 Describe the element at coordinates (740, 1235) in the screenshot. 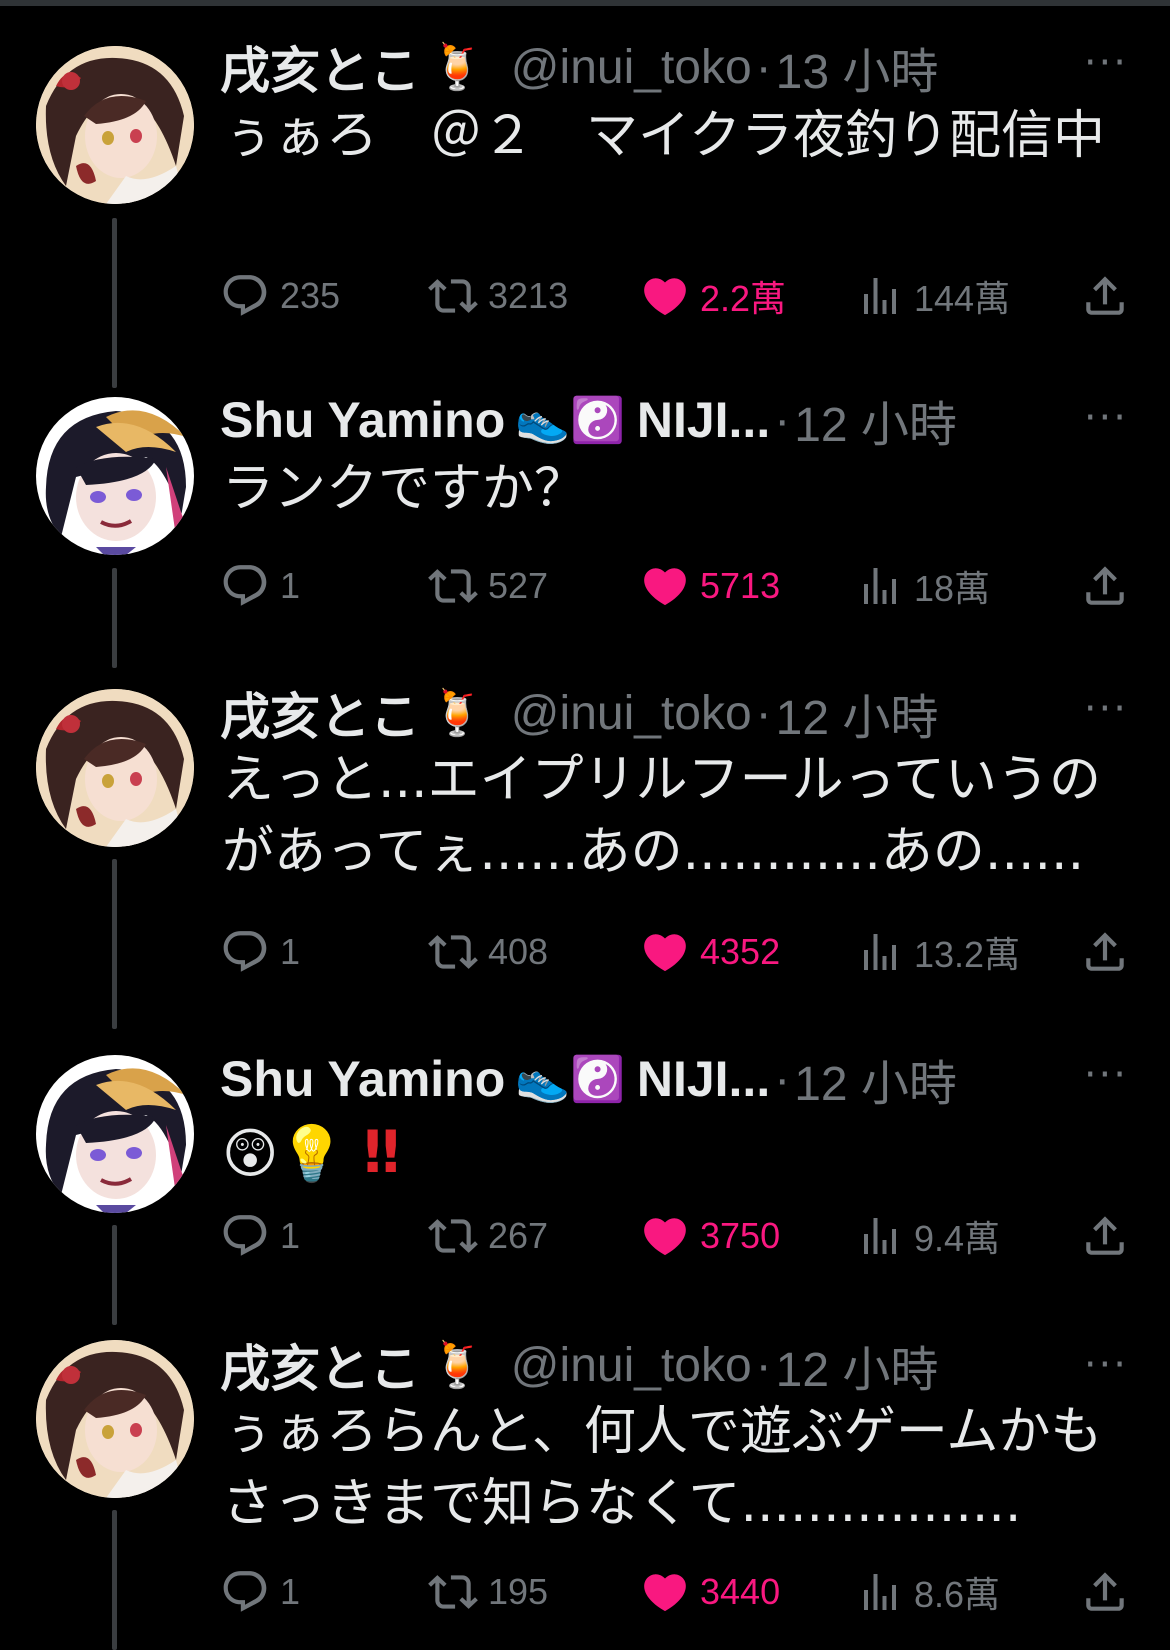

I see `like-count: 3750` at that location.